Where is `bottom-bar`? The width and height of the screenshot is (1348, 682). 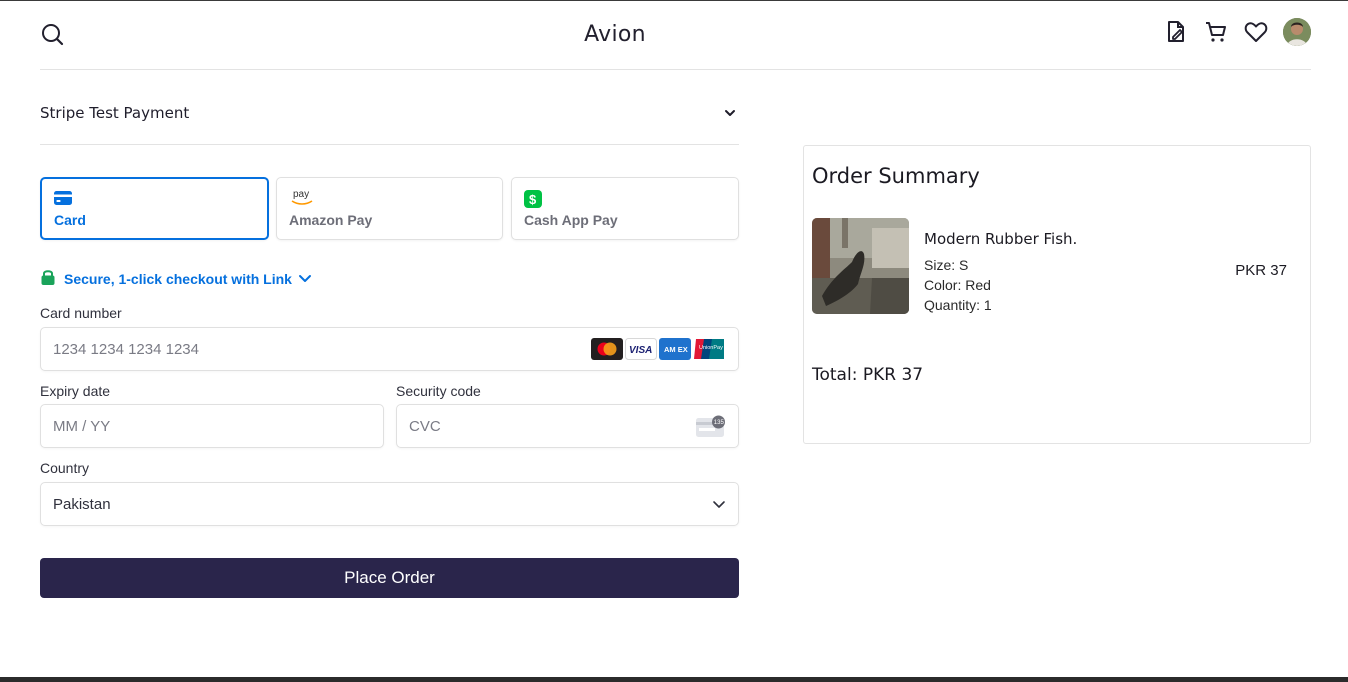
bottom-bar is located at coordinates (674, 679).